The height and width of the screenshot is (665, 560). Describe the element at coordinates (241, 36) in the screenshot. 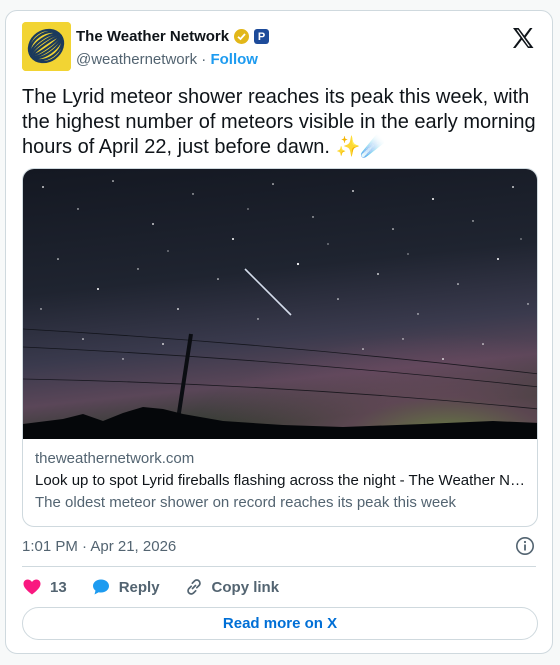

I see `verified-gold-badge-icon` at that location.